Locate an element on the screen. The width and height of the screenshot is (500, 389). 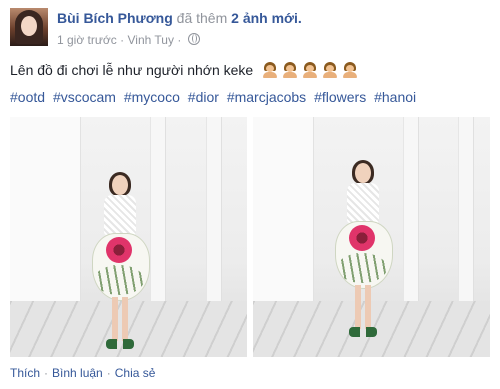
post-caption: Lên đồ đi chơi lễ như người nhớn keke is located at coordinates (184, 71).